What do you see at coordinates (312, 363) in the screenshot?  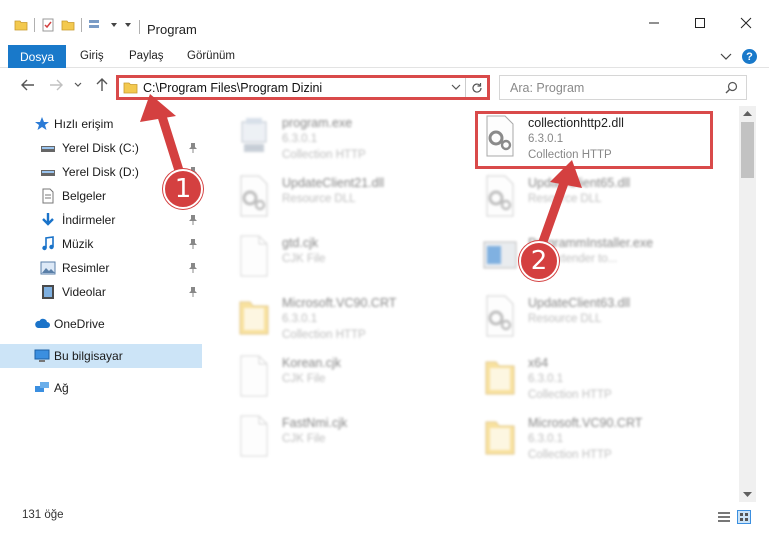 I see `file-name: Korean.cjk` at bounding box center [312, 363].